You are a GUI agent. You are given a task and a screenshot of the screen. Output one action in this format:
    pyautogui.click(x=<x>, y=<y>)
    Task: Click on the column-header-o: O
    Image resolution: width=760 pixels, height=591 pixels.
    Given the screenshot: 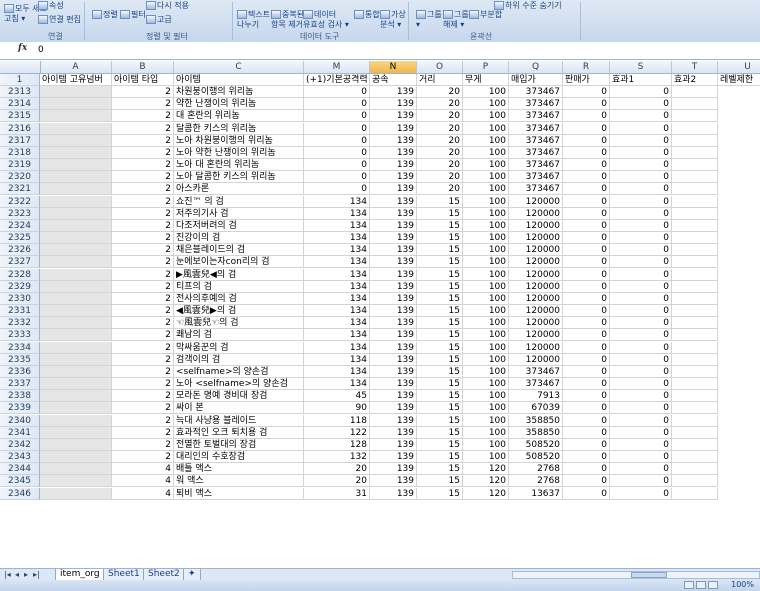 What is the action you would take?
    pyautogui.click(x=440, y=67)
    